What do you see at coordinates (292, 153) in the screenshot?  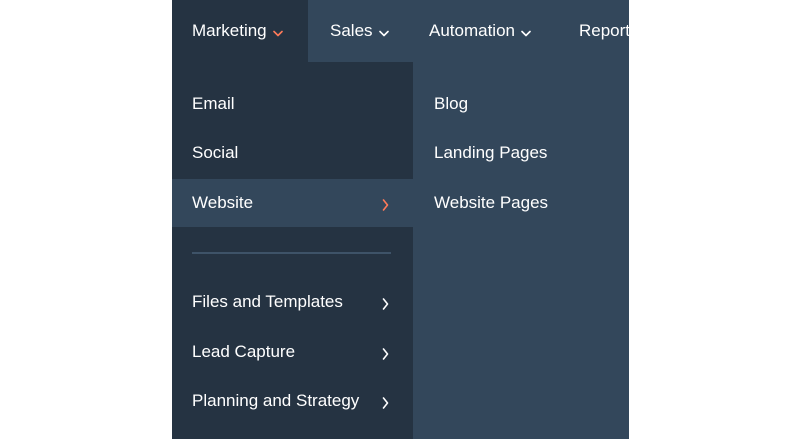 I see `menu-item-social: Social` at bounding box center [292, 153].